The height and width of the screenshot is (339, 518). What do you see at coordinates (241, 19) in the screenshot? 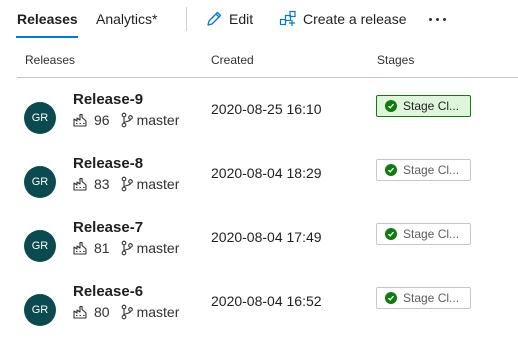
I see `edit-label: Edit` at bounding box center [241, 19].